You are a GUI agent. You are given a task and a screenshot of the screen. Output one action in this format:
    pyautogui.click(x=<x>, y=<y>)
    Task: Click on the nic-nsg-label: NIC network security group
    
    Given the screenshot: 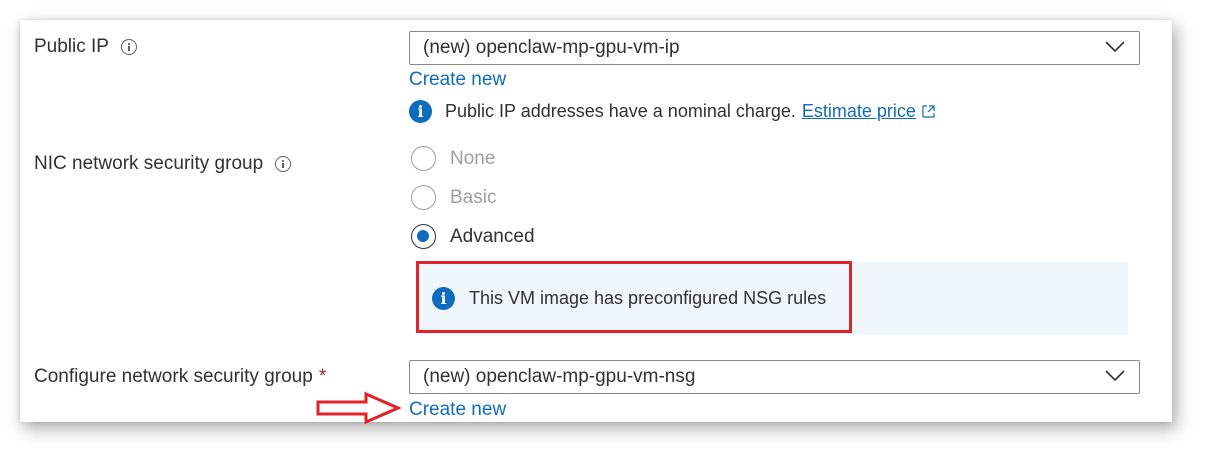 What is the action you would take?
    pyautogui.click(x=149, y=163)
    